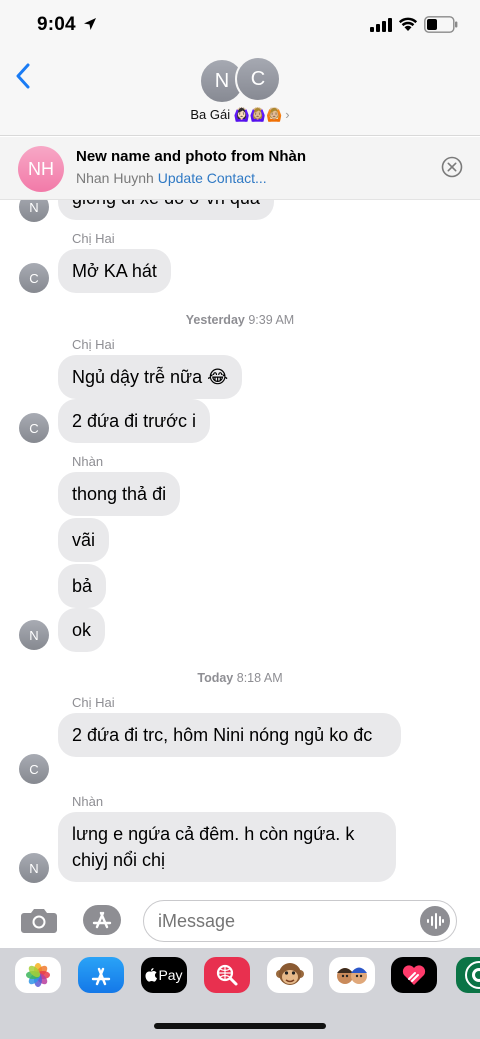 This screenshot has height=1039, width=480. Describe the element at coordinates (82, 586) in the screenshot. I see `message-bubble: bả` at that location.